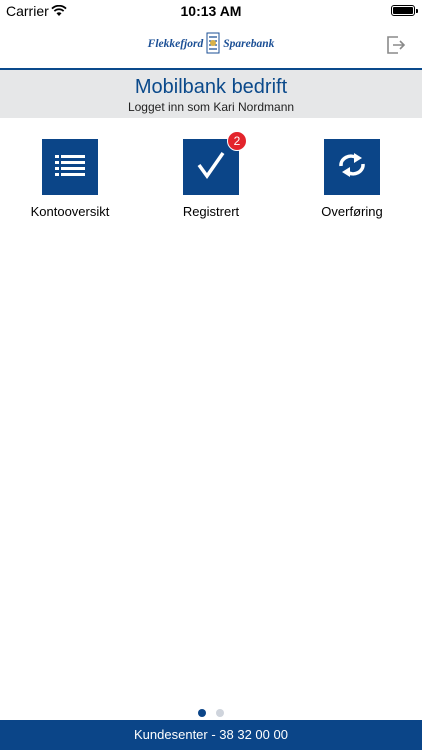 This screenshot has width=422, height=750. I want to click on tile-kontooversikt-button, so click(70, 167).